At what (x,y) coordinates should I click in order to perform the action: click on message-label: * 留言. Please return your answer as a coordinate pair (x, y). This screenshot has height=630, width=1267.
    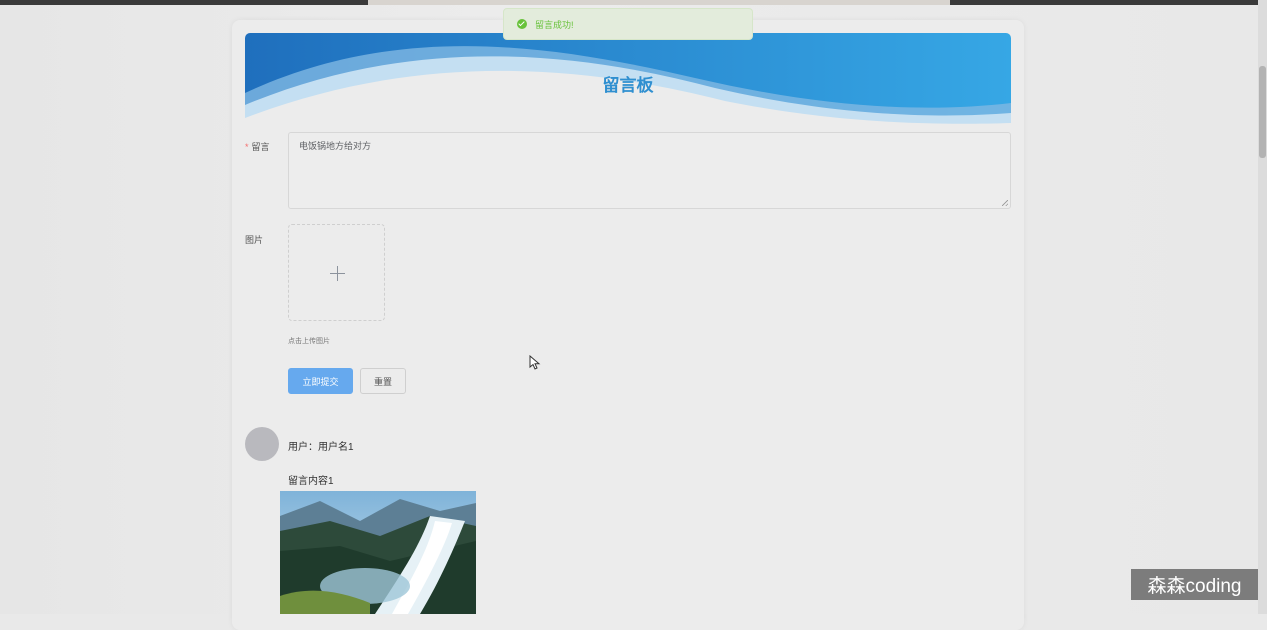
    Looking at the image, I should click on (257, 146).